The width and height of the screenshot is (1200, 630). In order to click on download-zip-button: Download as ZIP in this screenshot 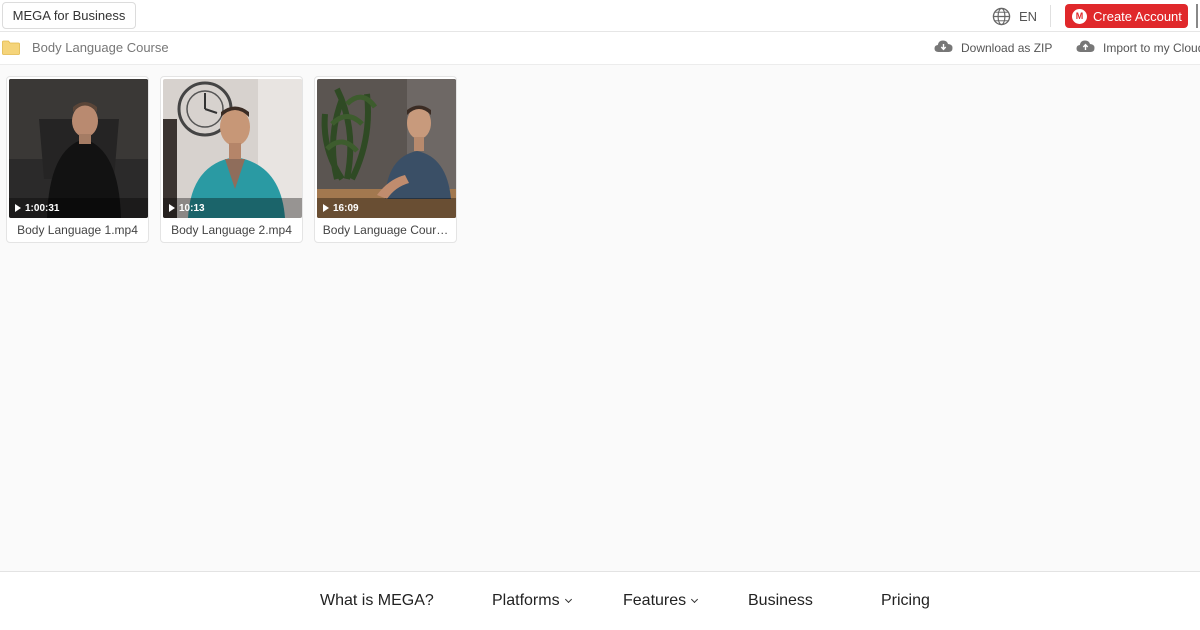, I will do `click(993, 47)`.